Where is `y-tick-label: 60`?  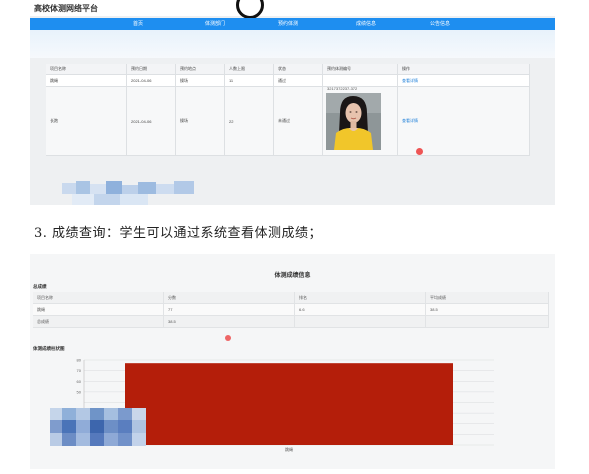
y-tick-label: 60 is located at coordinates (79, 381).